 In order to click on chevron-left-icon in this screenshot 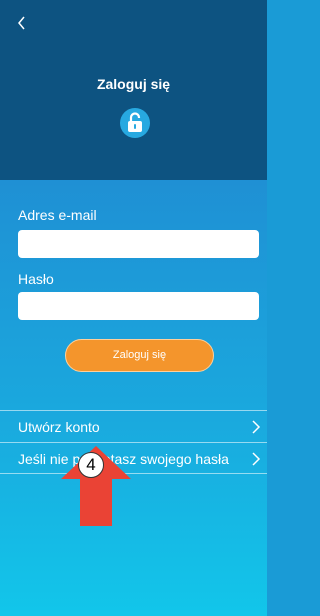, I will do `click(22, 23)`.